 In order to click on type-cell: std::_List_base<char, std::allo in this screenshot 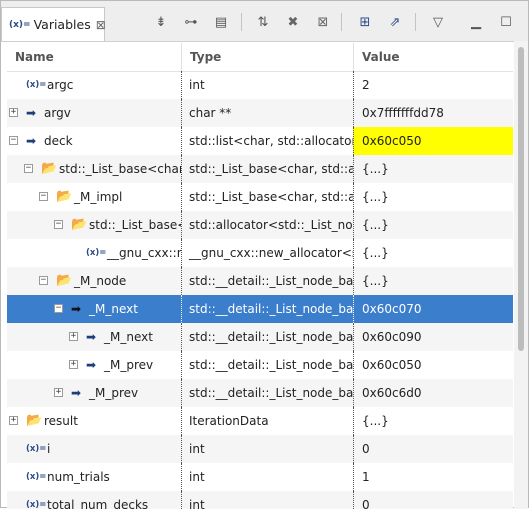, I will do `click(267, 197)`.